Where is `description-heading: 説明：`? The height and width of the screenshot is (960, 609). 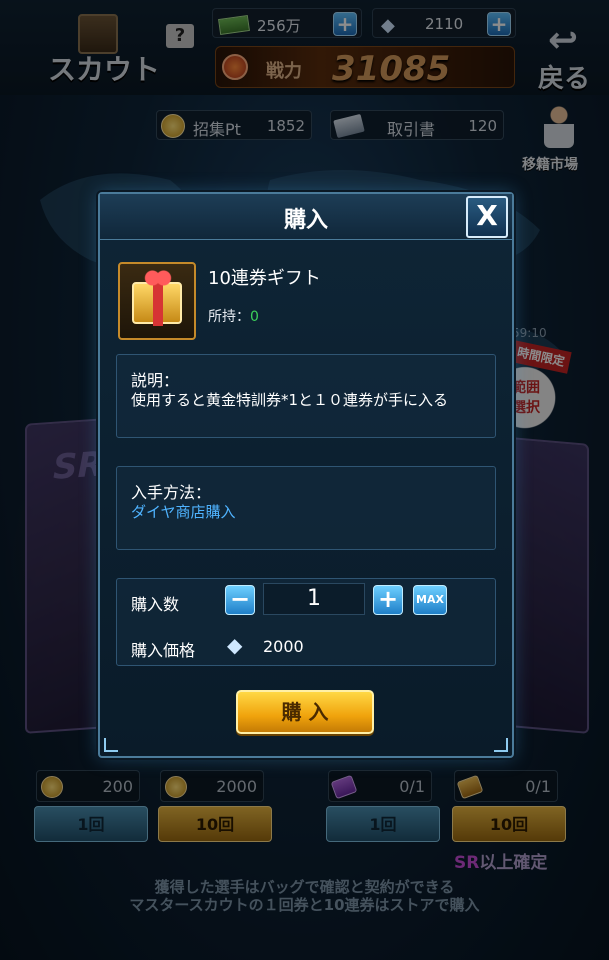
description-heading: 説明： is located at coordinates (155, 380).